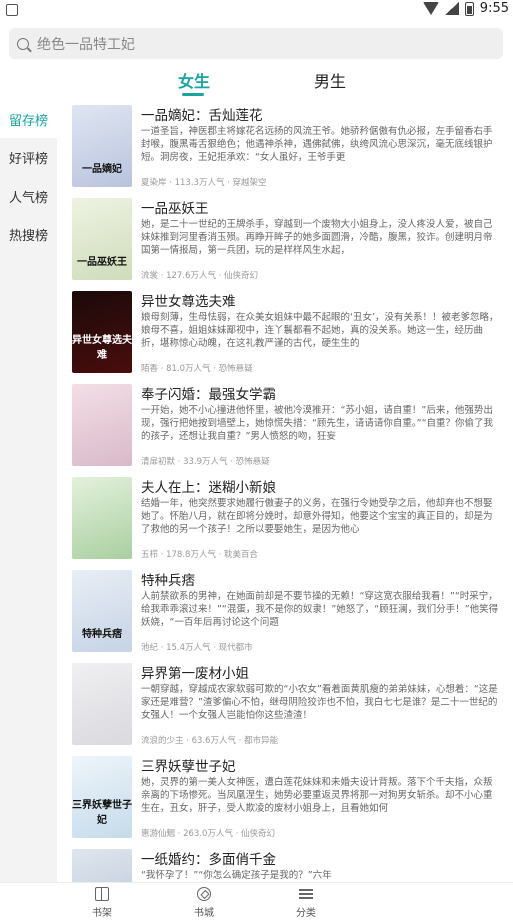  I want to click on book-title: 三界妖孽世子妃, so click(188, 767).